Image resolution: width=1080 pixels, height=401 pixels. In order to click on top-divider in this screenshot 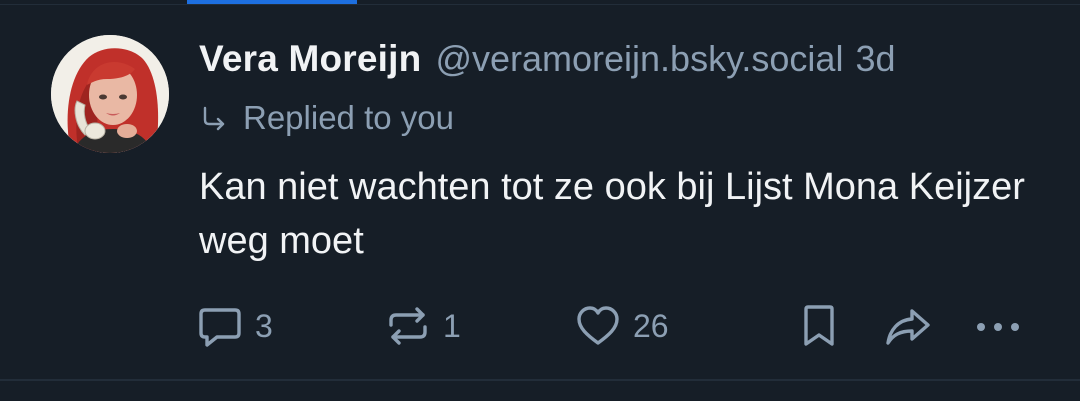, I will do `click(540, 4)`.